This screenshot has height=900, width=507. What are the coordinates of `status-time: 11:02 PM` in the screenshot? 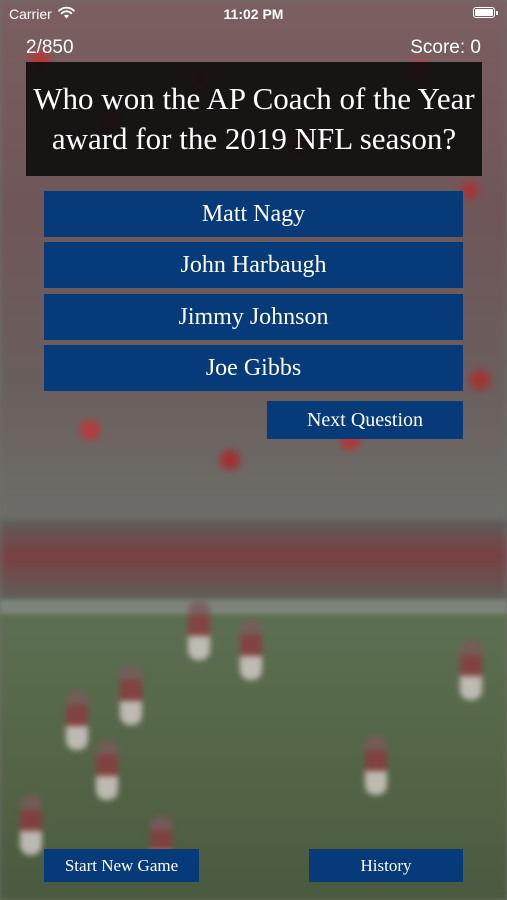 It's located at (253, 14).